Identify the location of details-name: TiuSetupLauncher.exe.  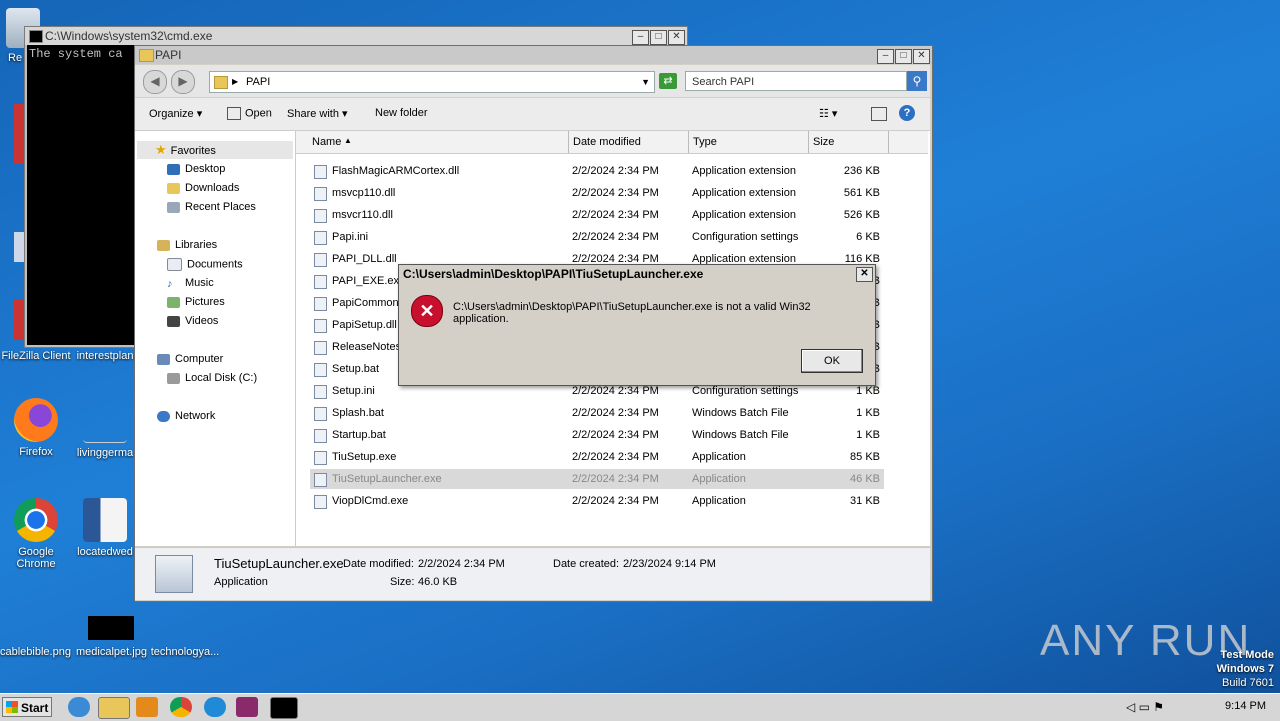
(279, 563).